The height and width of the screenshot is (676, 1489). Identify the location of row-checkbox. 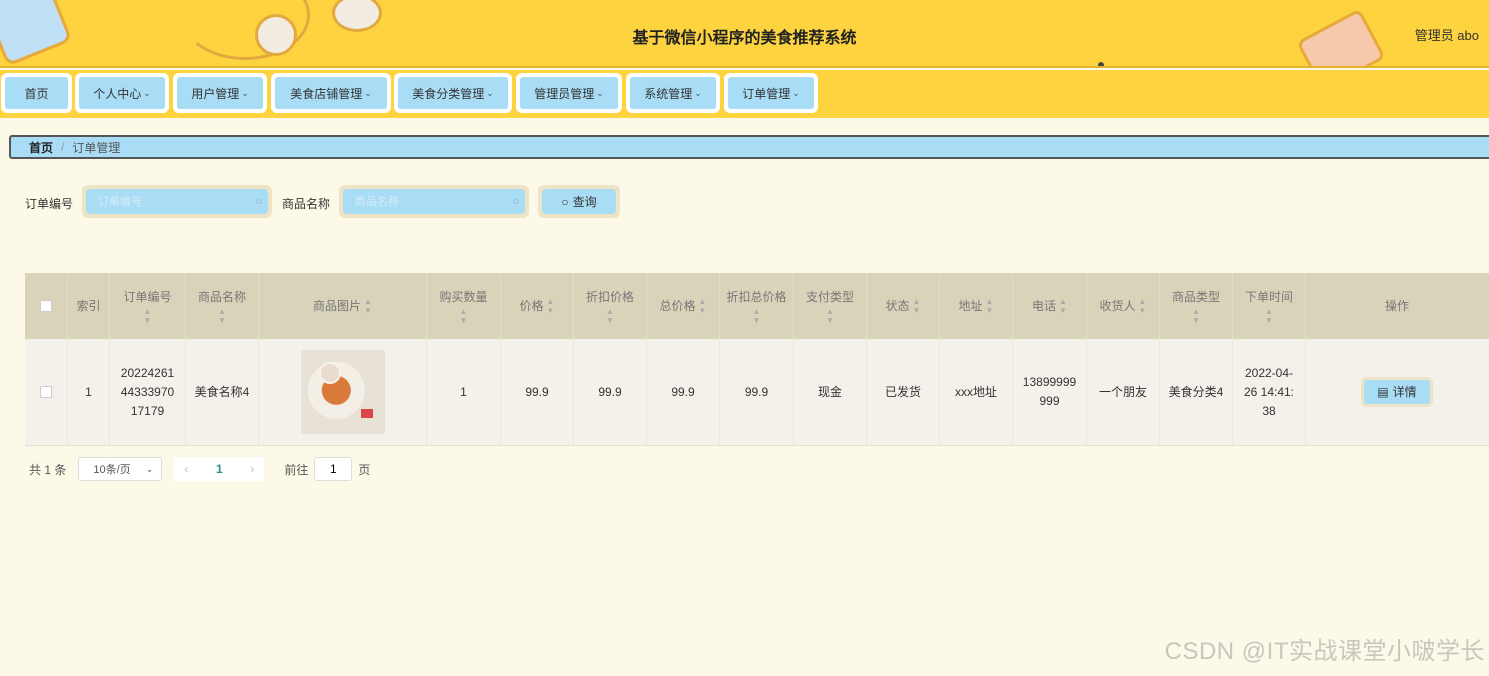
(46, 392).